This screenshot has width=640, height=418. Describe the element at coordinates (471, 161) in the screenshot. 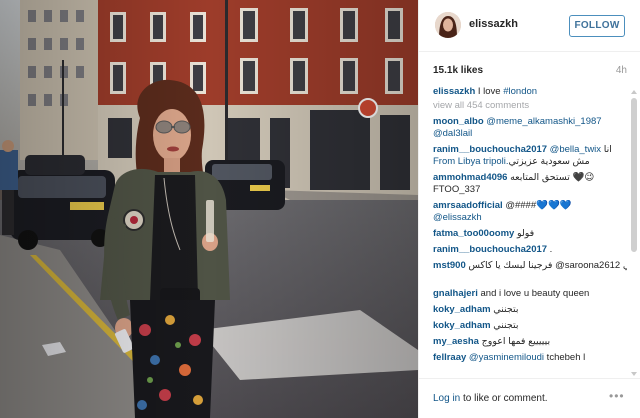

I see `comment-link: From Libya tripoli.` at that location.